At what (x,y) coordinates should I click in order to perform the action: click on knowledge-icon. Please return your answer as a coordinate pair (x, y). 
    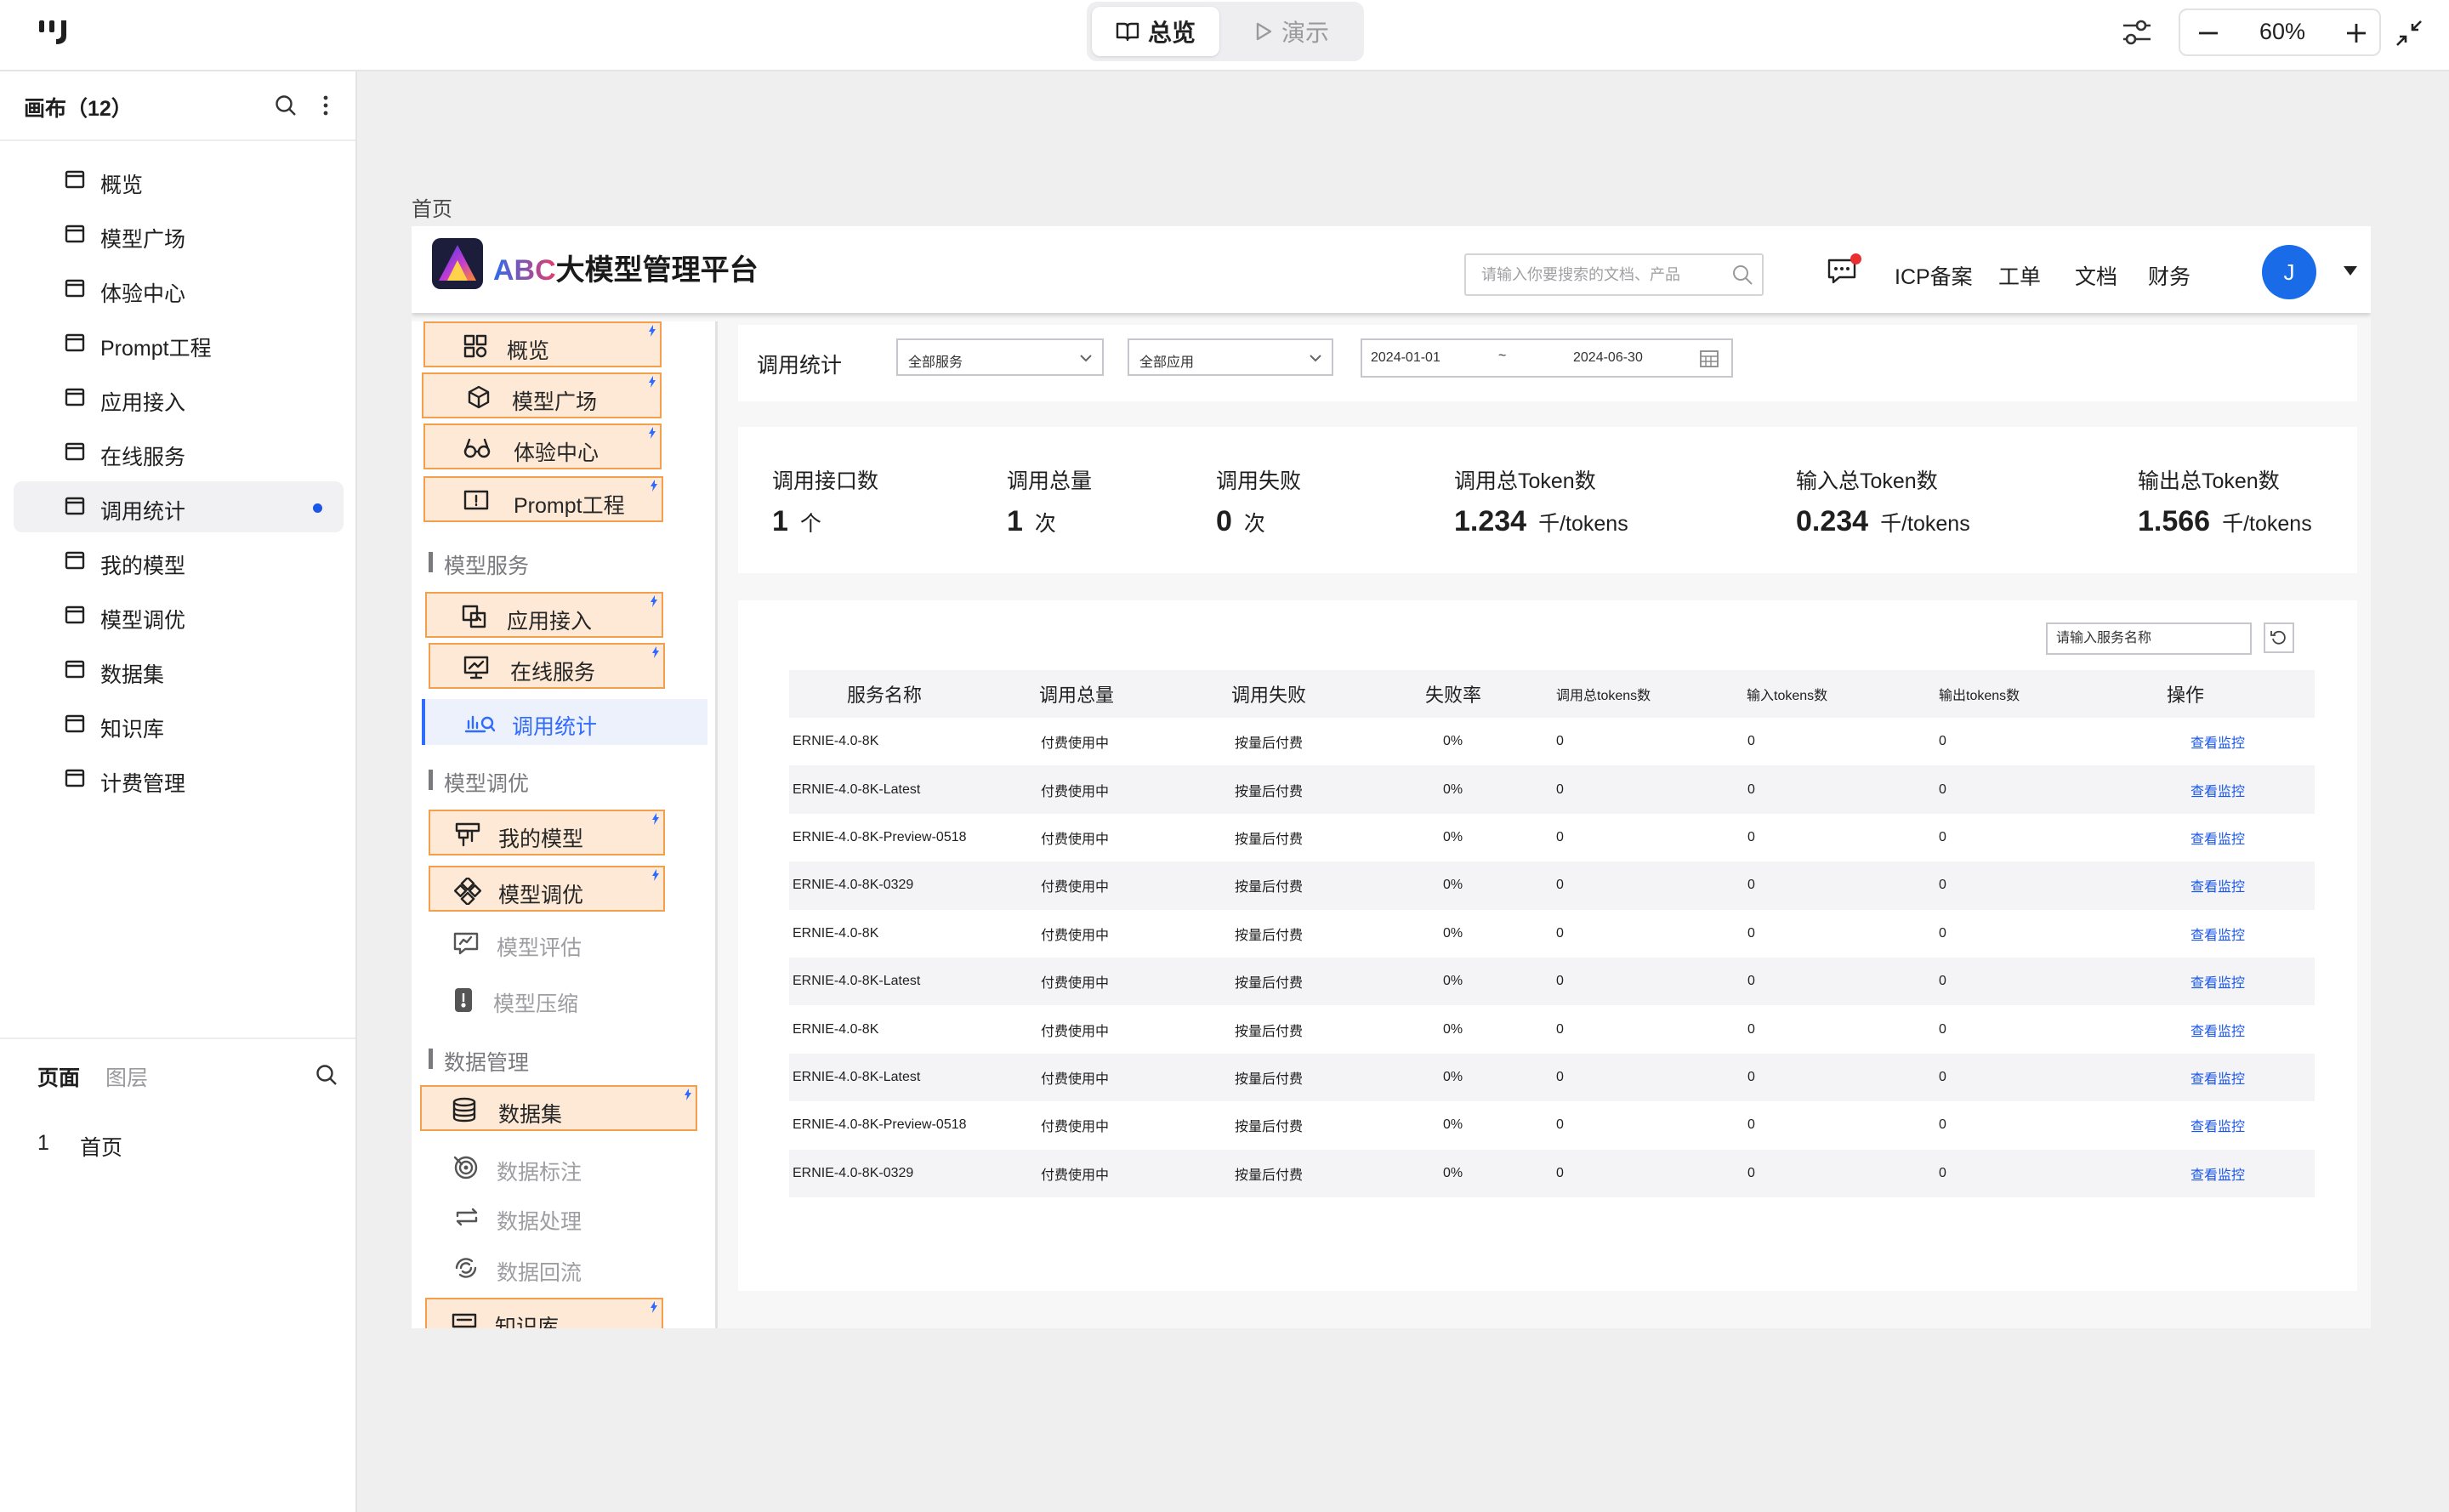
    Looking at the image, I should click on (465, 1319).